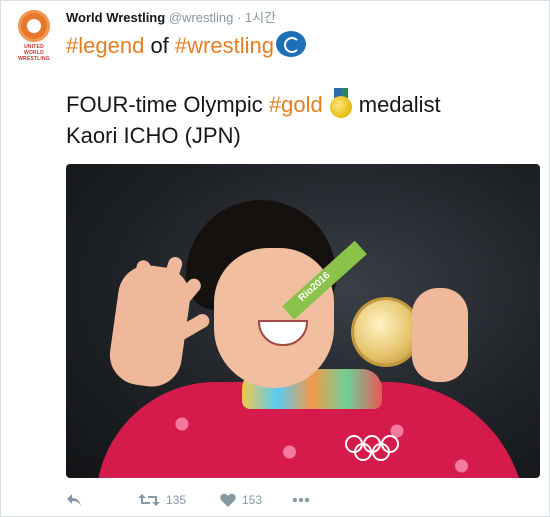  Describe the element at coordinates (440, 335) in the screenshot. I see `photo-hand-right` at that location.